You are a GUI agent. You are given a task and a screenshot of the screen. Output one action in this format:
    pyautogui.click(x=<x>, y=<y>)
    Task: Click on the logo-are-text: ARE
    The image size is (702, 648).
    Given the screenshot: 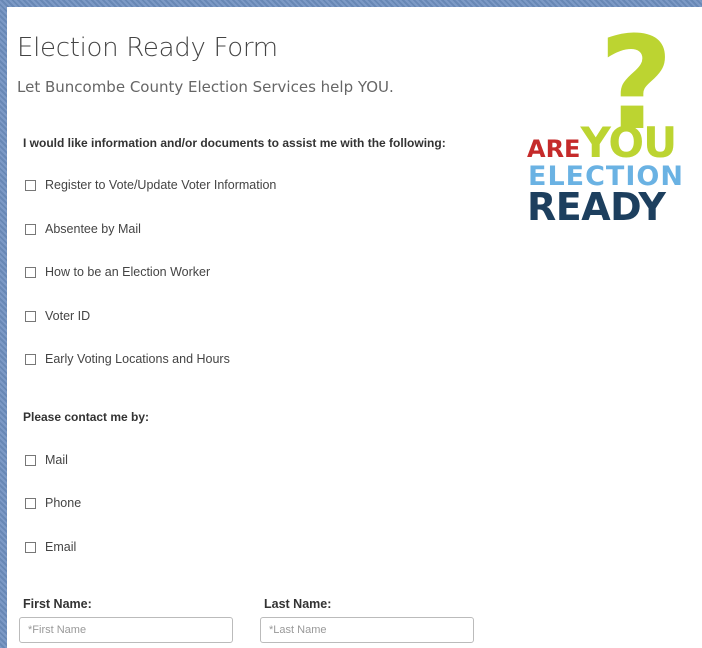 What is the action you would take?
    pyautogui.click(x=554, y=149)
    